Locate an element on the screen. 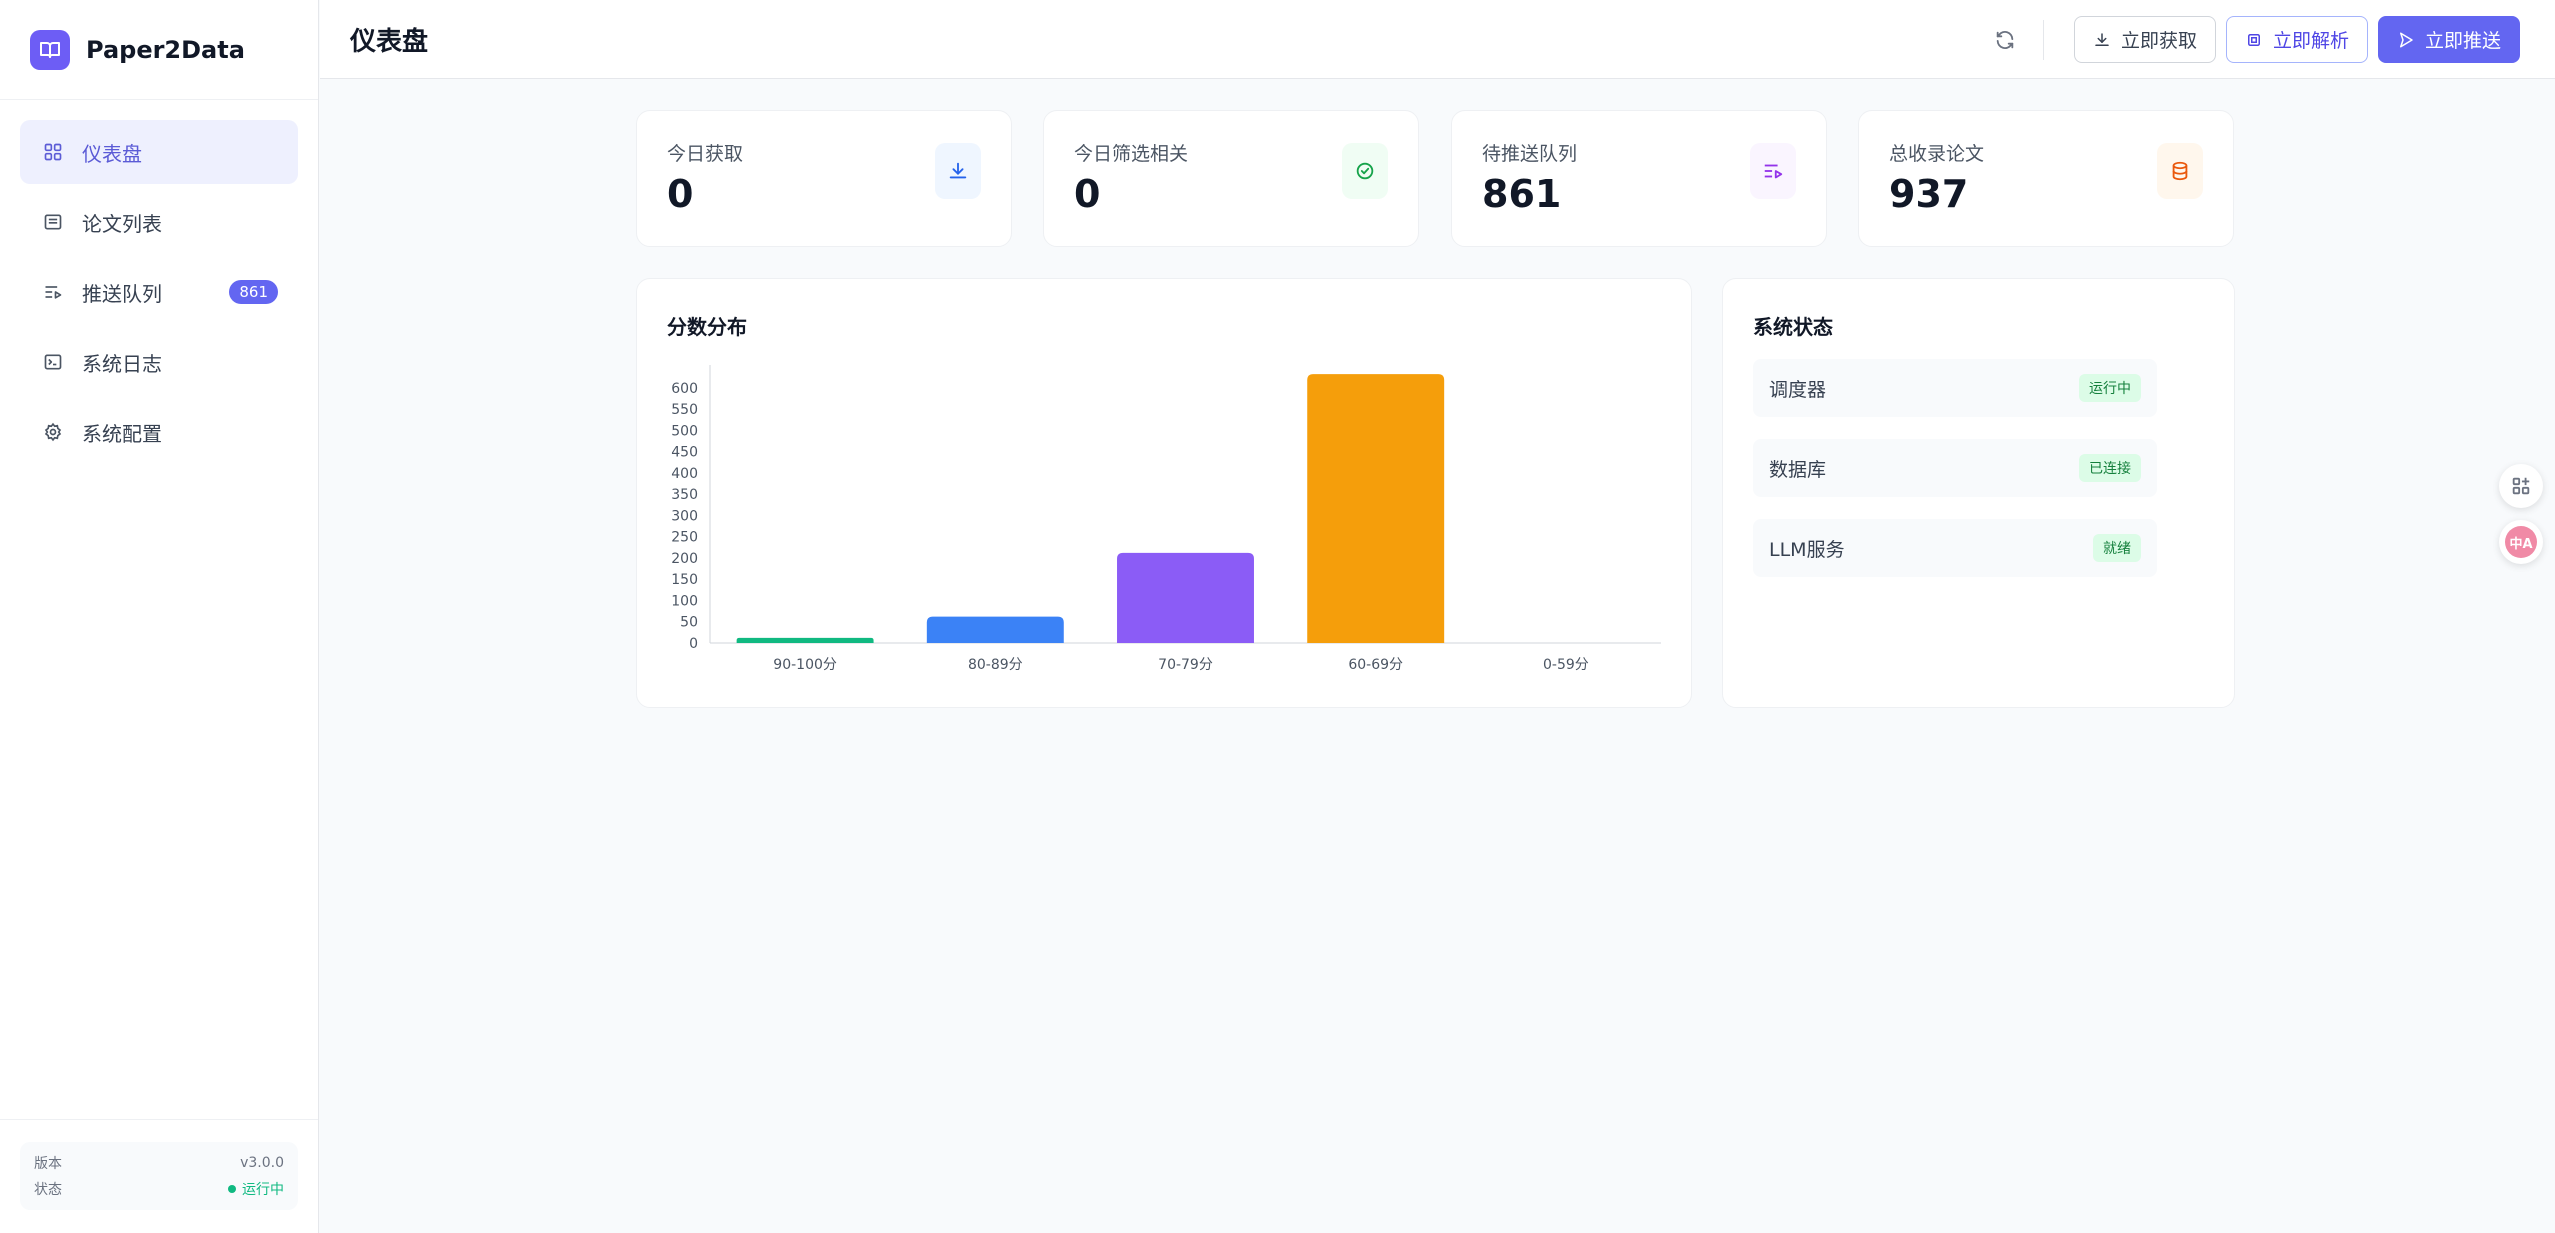  stat-label: 总收录论文 is located at coordinates (1937, 154).